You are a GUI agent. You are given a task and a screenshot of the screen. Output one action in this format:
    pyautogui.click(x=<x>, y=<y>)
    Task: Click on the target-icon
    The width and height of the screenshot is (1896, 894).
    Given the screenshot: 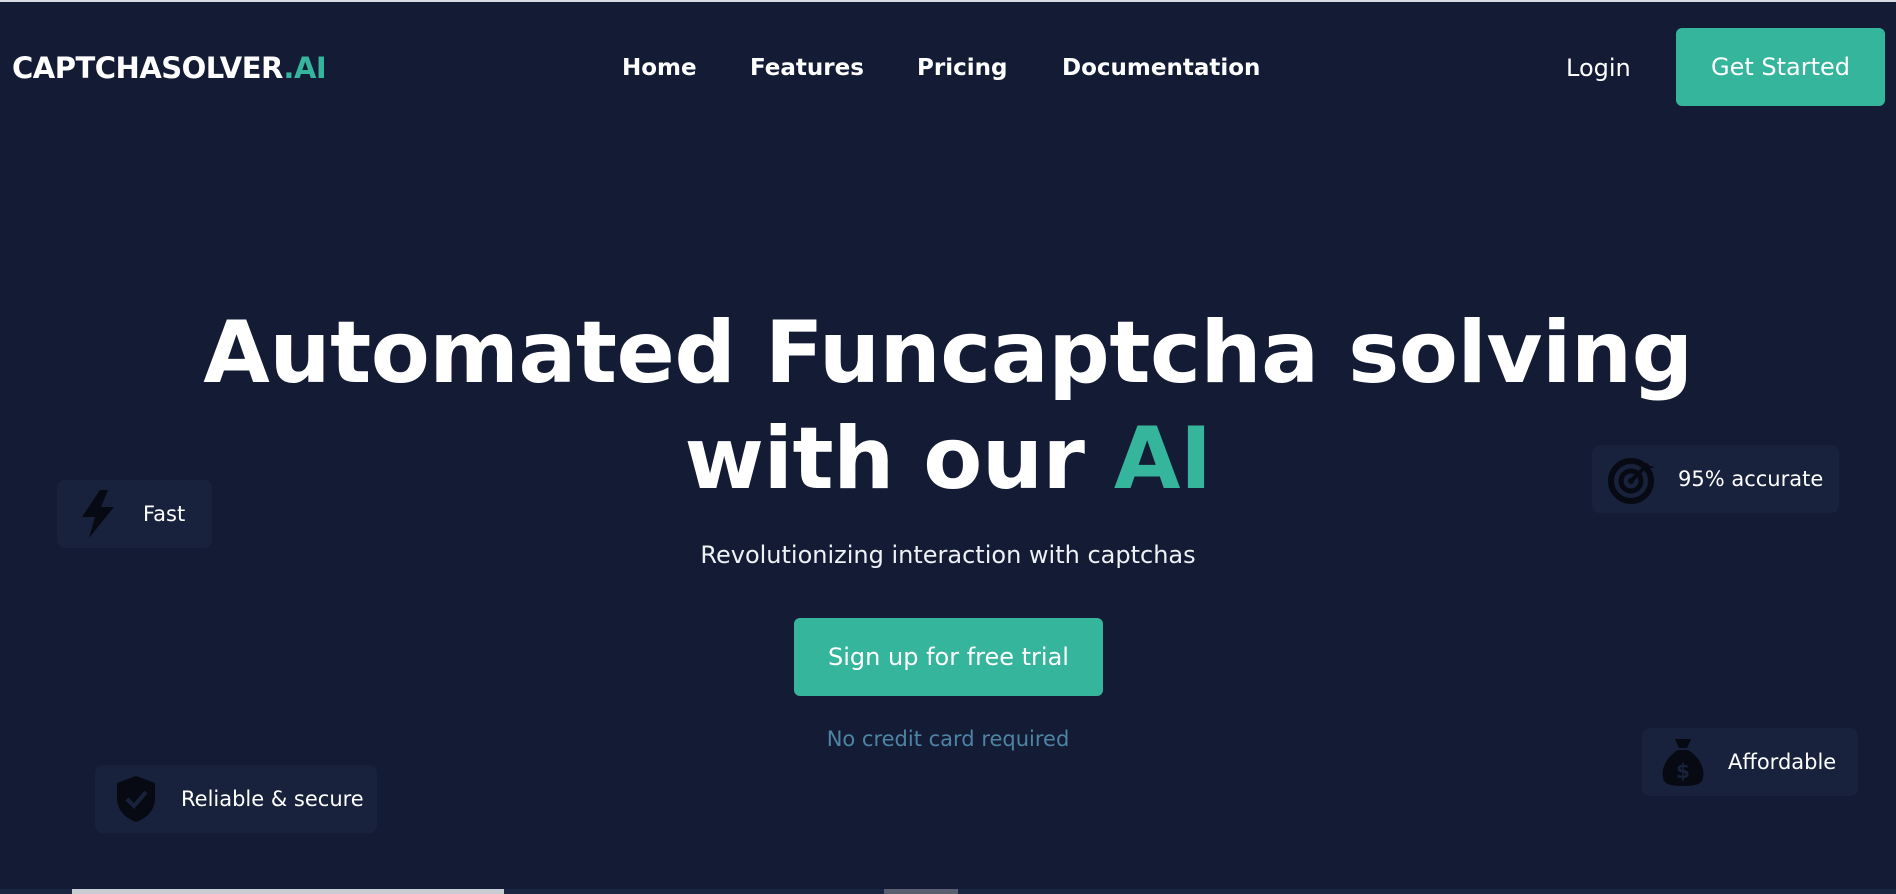 What is the action you would take?
    pyautogui.click(x=1633, y=479)
    